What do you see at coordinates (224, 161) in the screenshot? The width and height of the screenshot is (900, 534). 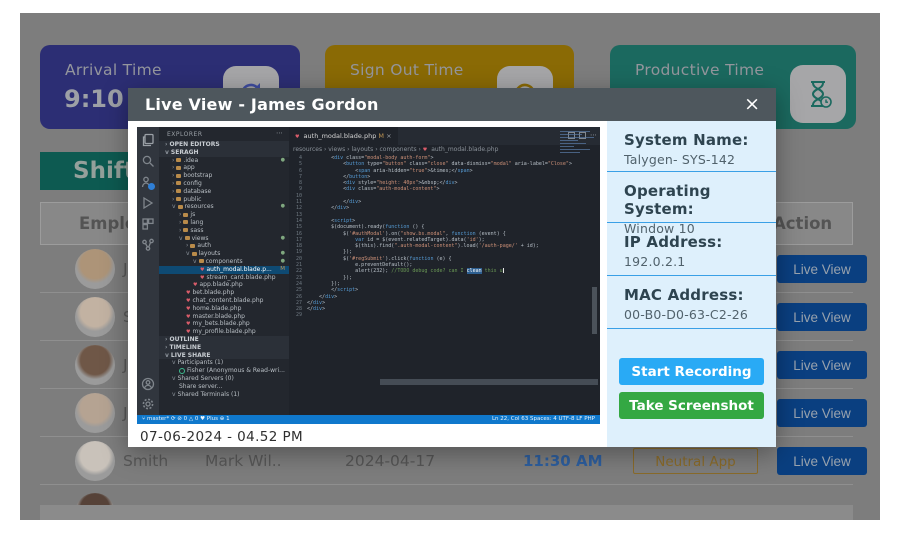 I see `tree-item: › .idea ●` at bounding box center [224, 161].